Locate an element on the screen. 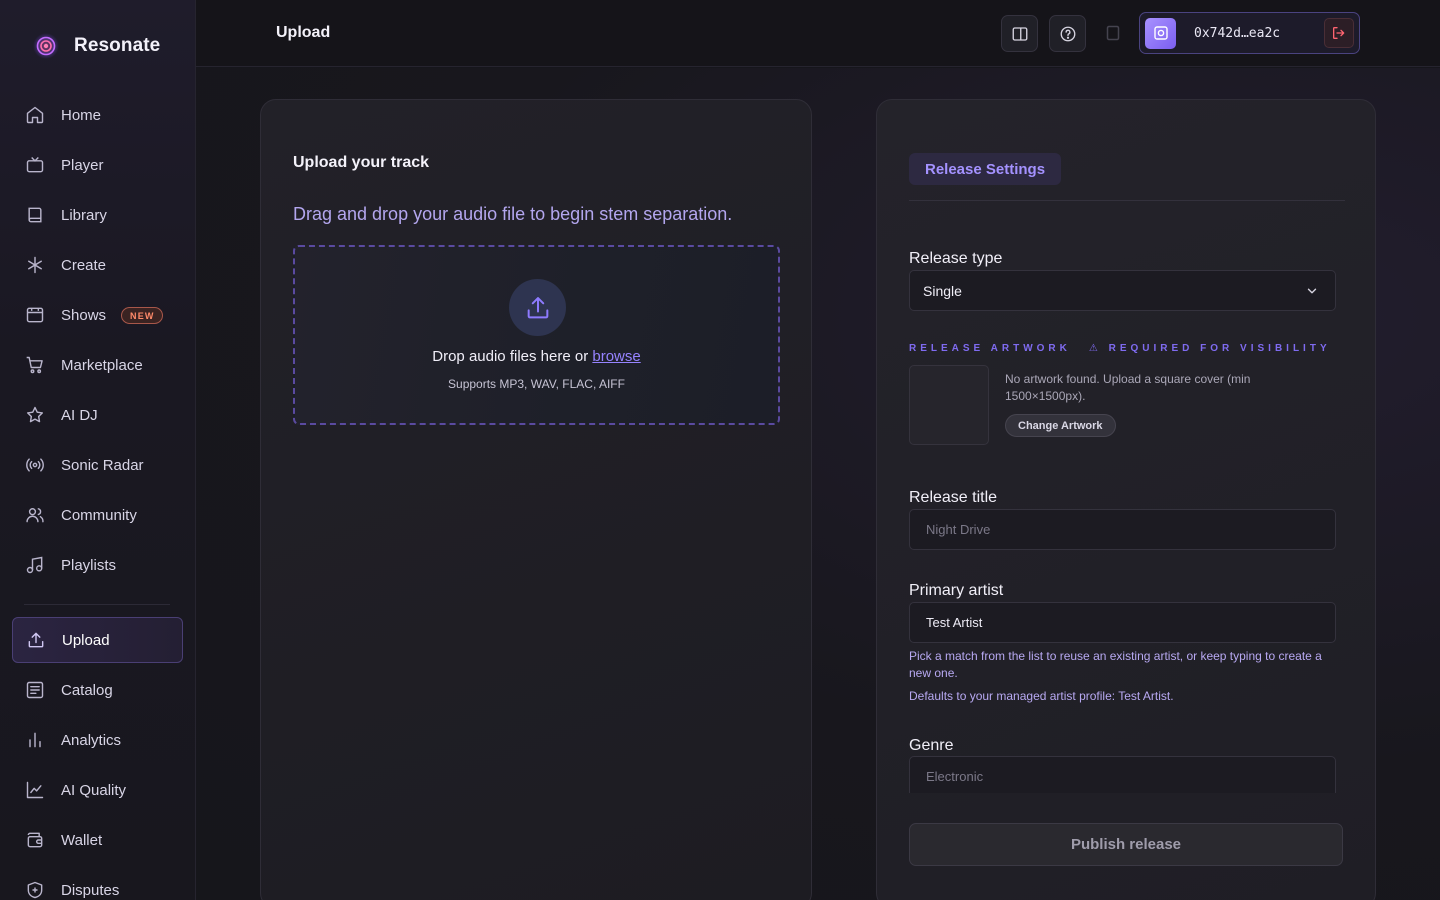 Image resolution: width=1440 pixels, height=900 pixels. release-title-placeholder: Night Drive is located at coordinates (958, 529).